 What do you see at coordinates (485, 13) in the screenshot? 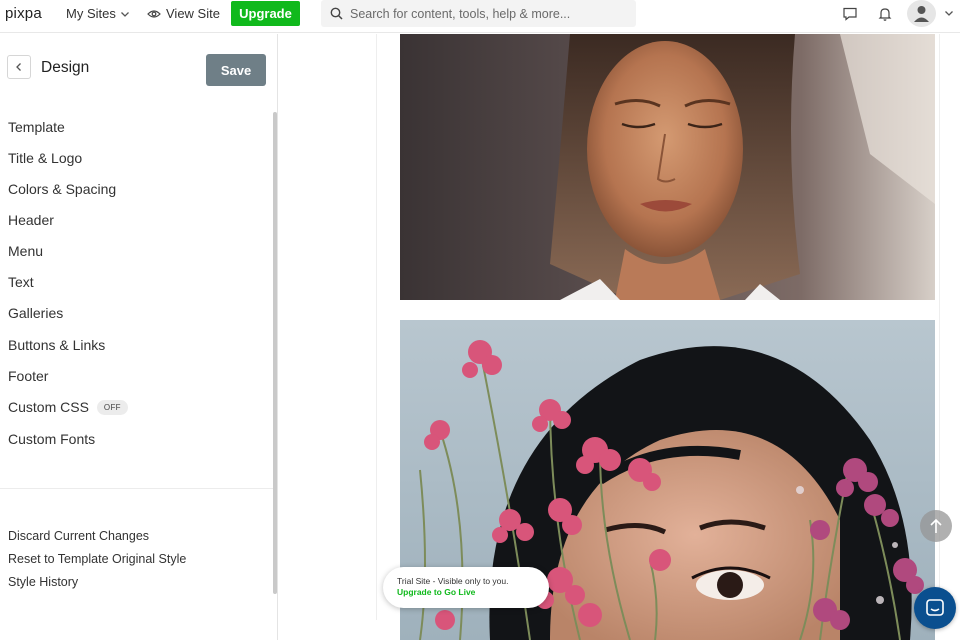
I see `search-input` at bounding box center [485, 13].